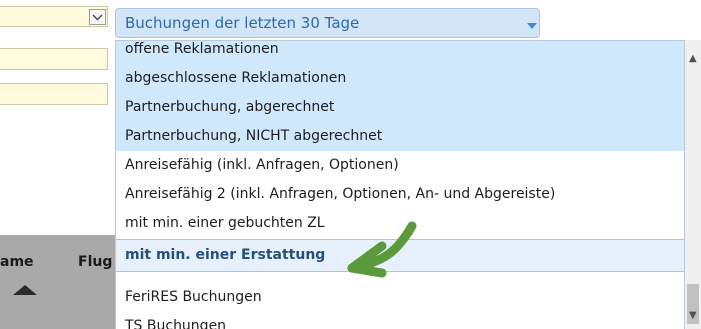  What do you see at coordinates (400, 78) in the screenshot?
I see `dropdown-option: abgeschlossene Reklamationen` at bounding box center [400, 78].